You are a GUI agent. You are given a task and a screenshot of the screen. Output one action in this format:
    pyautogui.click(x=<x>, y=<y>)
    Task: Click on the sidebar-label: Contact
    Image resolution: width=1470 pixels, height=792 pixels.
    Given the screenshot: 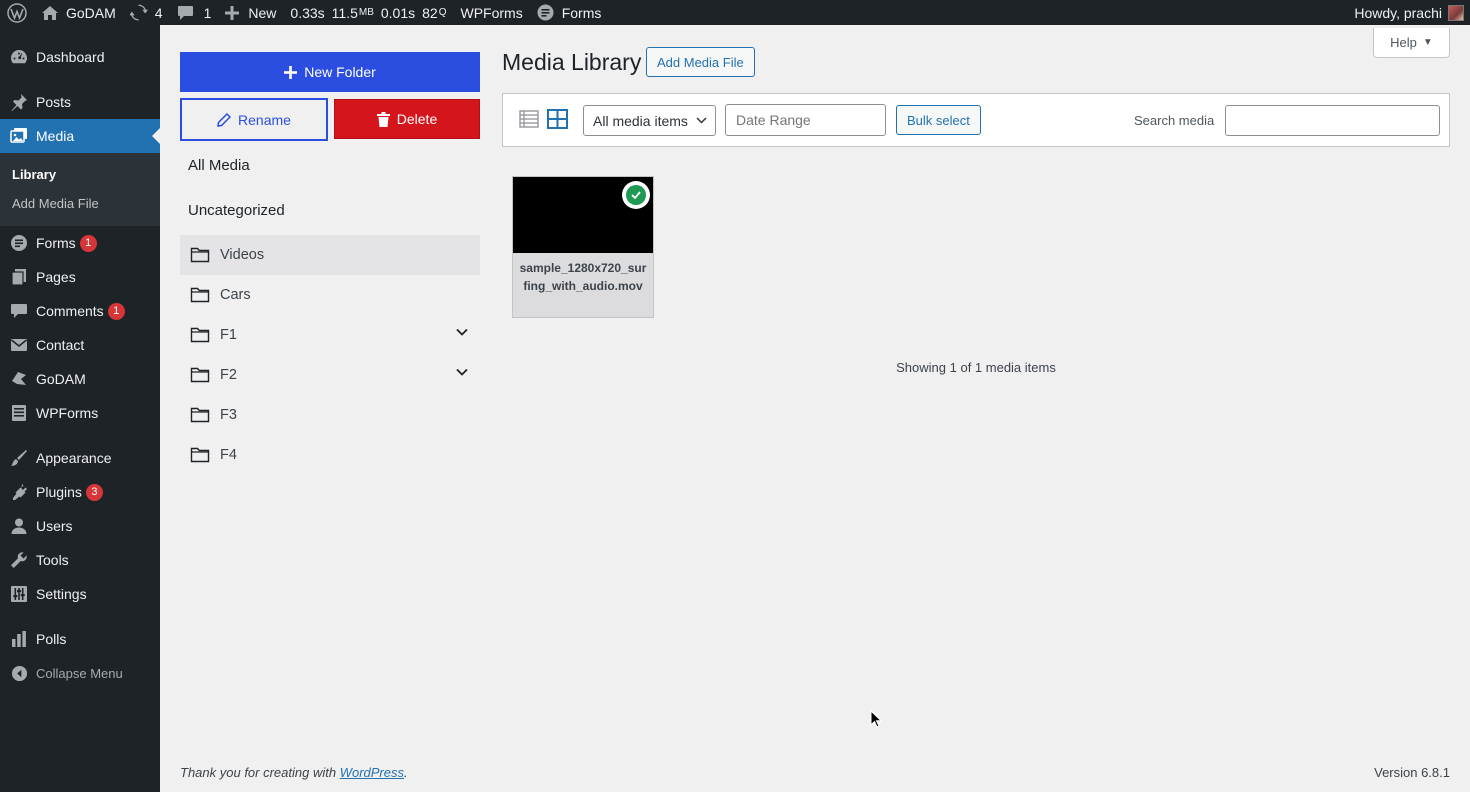 What is the action you would take?
    pyautogui.click(x=60, y=345)
    